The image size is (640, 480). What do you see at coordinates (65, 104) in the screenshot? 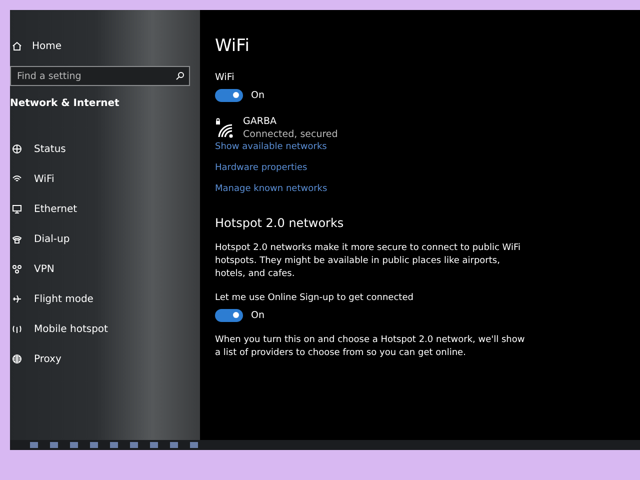
I see `section-heading: Network & Internet` at bounding box center [65, 104].